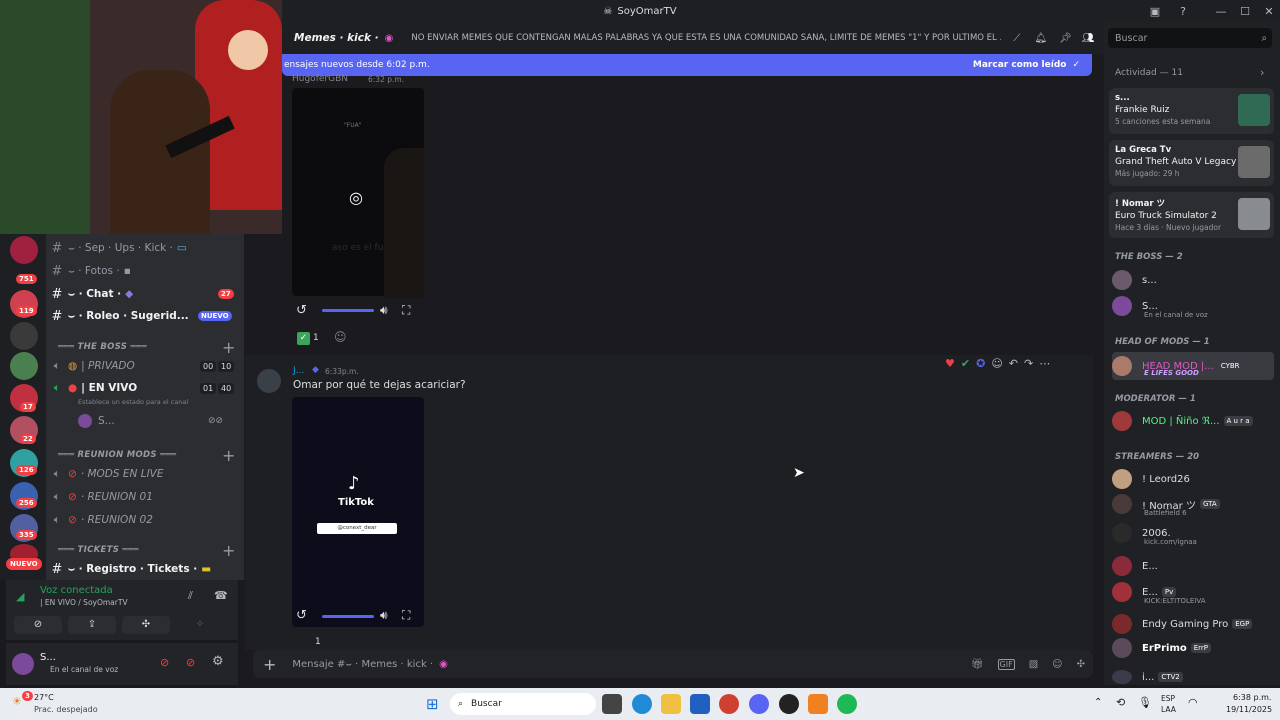 This screenshot has width=1280, height=720. I want to click on member-item: MOD | Ñiño ℜ... A u r a, so click(1193, 421).